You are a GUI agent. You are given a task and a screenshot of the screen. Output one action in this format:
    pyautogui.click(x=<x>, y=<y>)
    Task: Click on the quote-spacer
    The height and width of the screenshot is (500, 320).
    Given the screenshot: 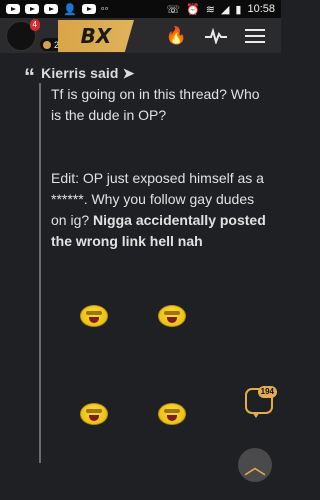 What is the action you would take?
    pyautogui.click(x=160, y=147)
    